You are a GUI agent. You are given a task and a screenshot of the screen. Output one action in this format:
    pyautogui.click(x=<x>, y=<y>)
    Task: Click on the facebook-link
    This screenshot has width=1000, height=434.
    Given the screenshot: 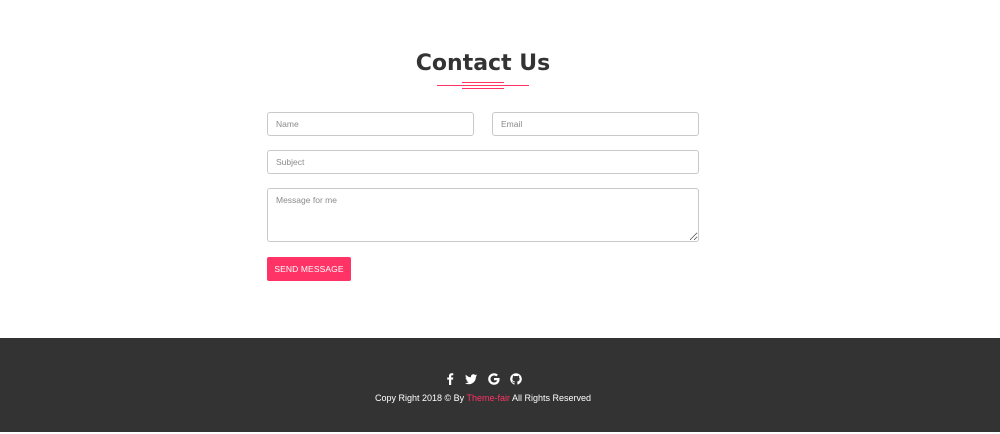 What is the action you would take?
    pyautogui.click(x=450, y=379)
    